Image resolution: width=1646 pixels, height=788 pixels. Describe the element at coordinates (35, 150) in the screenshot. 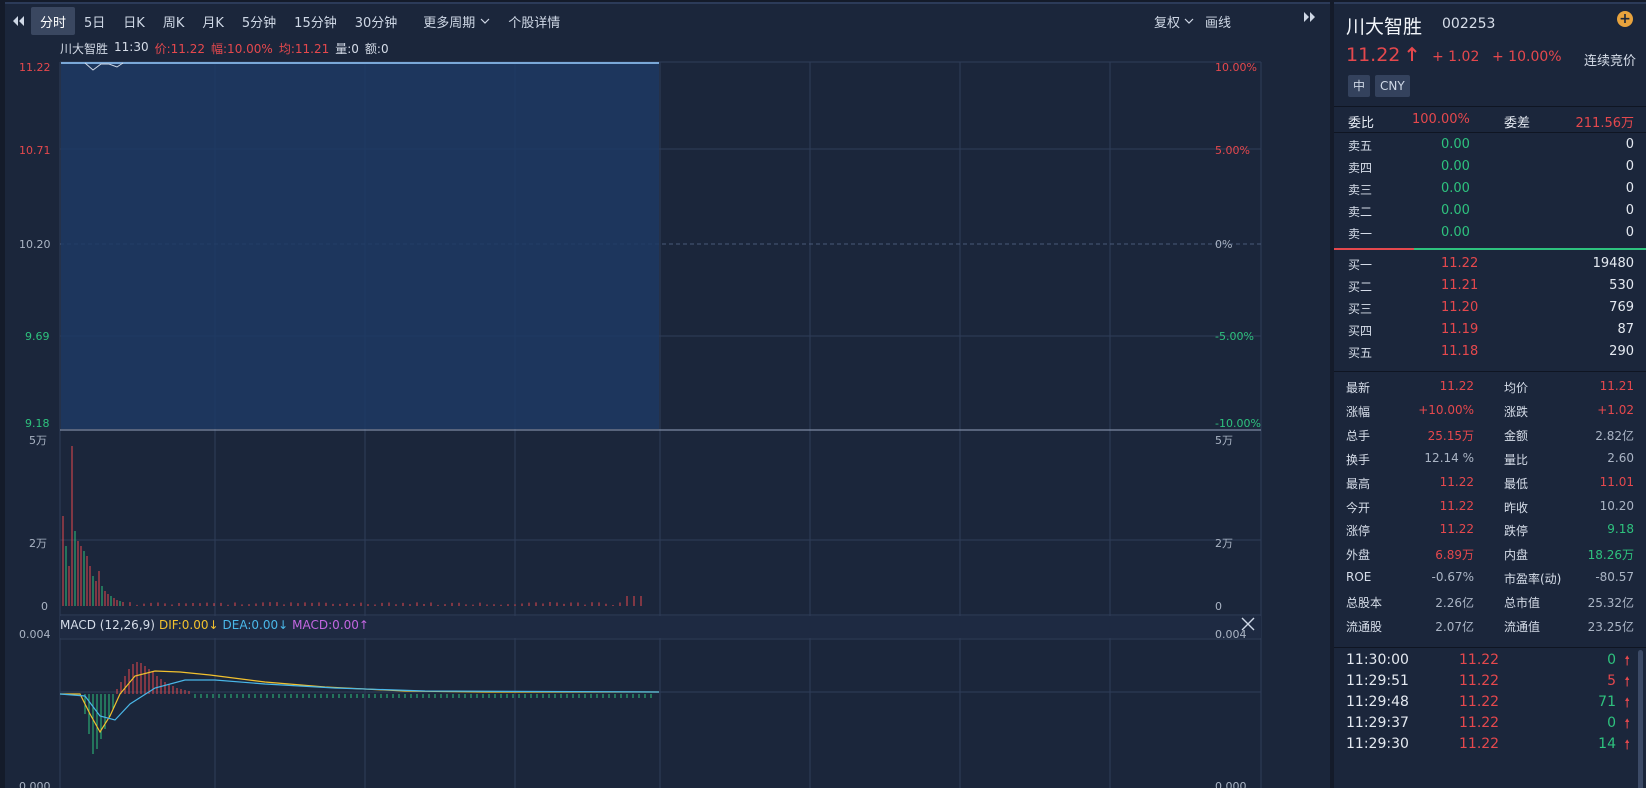

I see `price-tick-left: 10.71` at that location.